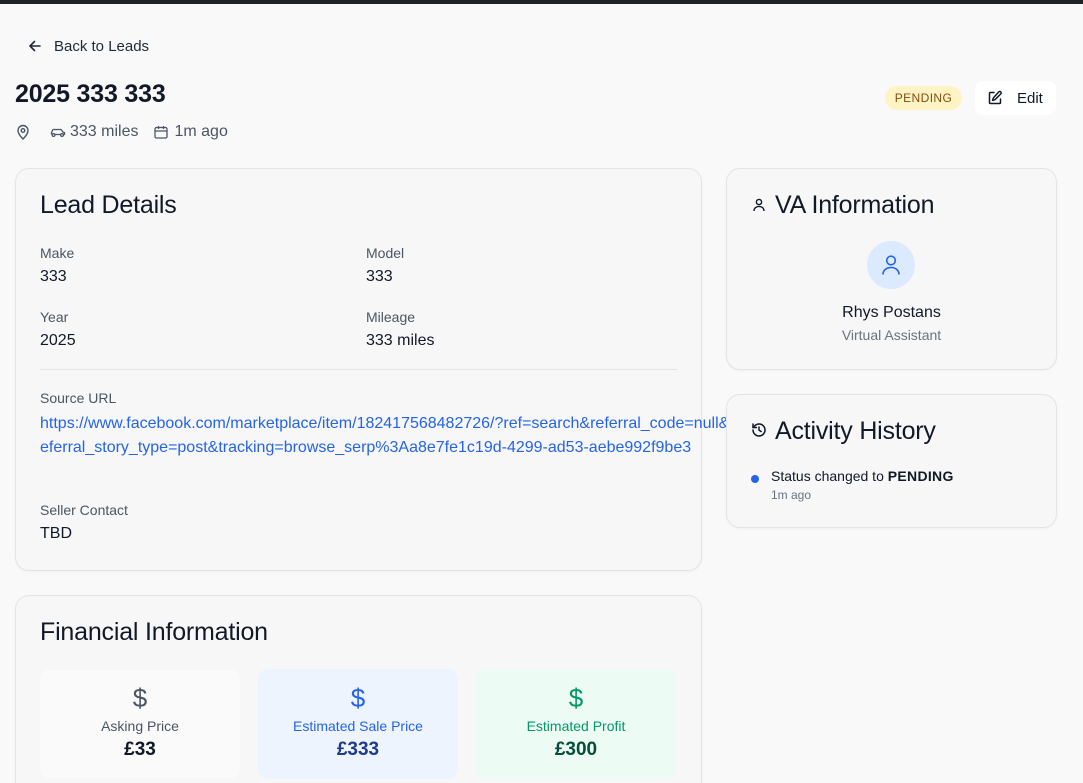  Describe the element at coordinates (154, 632) in the screenshot. I see `financial-information-title: Financial Information` at that location.